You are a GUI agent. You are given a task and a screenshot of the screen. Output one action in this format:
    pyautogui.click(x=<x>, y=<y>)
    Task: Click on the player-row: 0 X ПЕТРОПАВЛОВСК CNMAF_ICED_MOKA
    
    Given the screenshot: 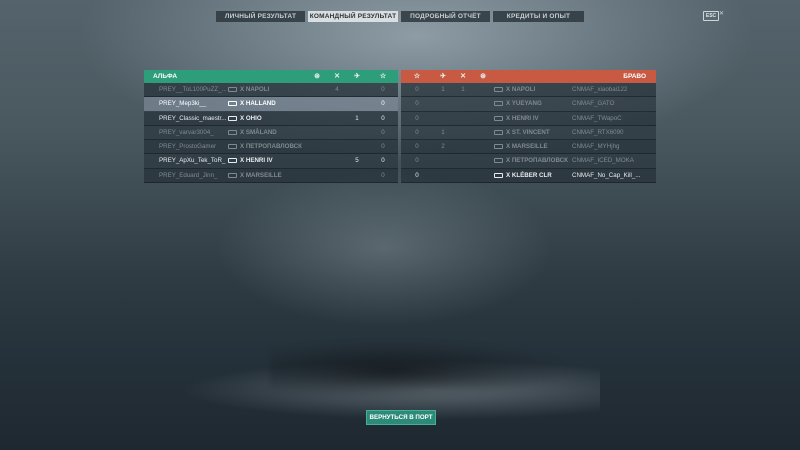 What is the action you would take?
    pyautogui.click(x=528, y=161)
    